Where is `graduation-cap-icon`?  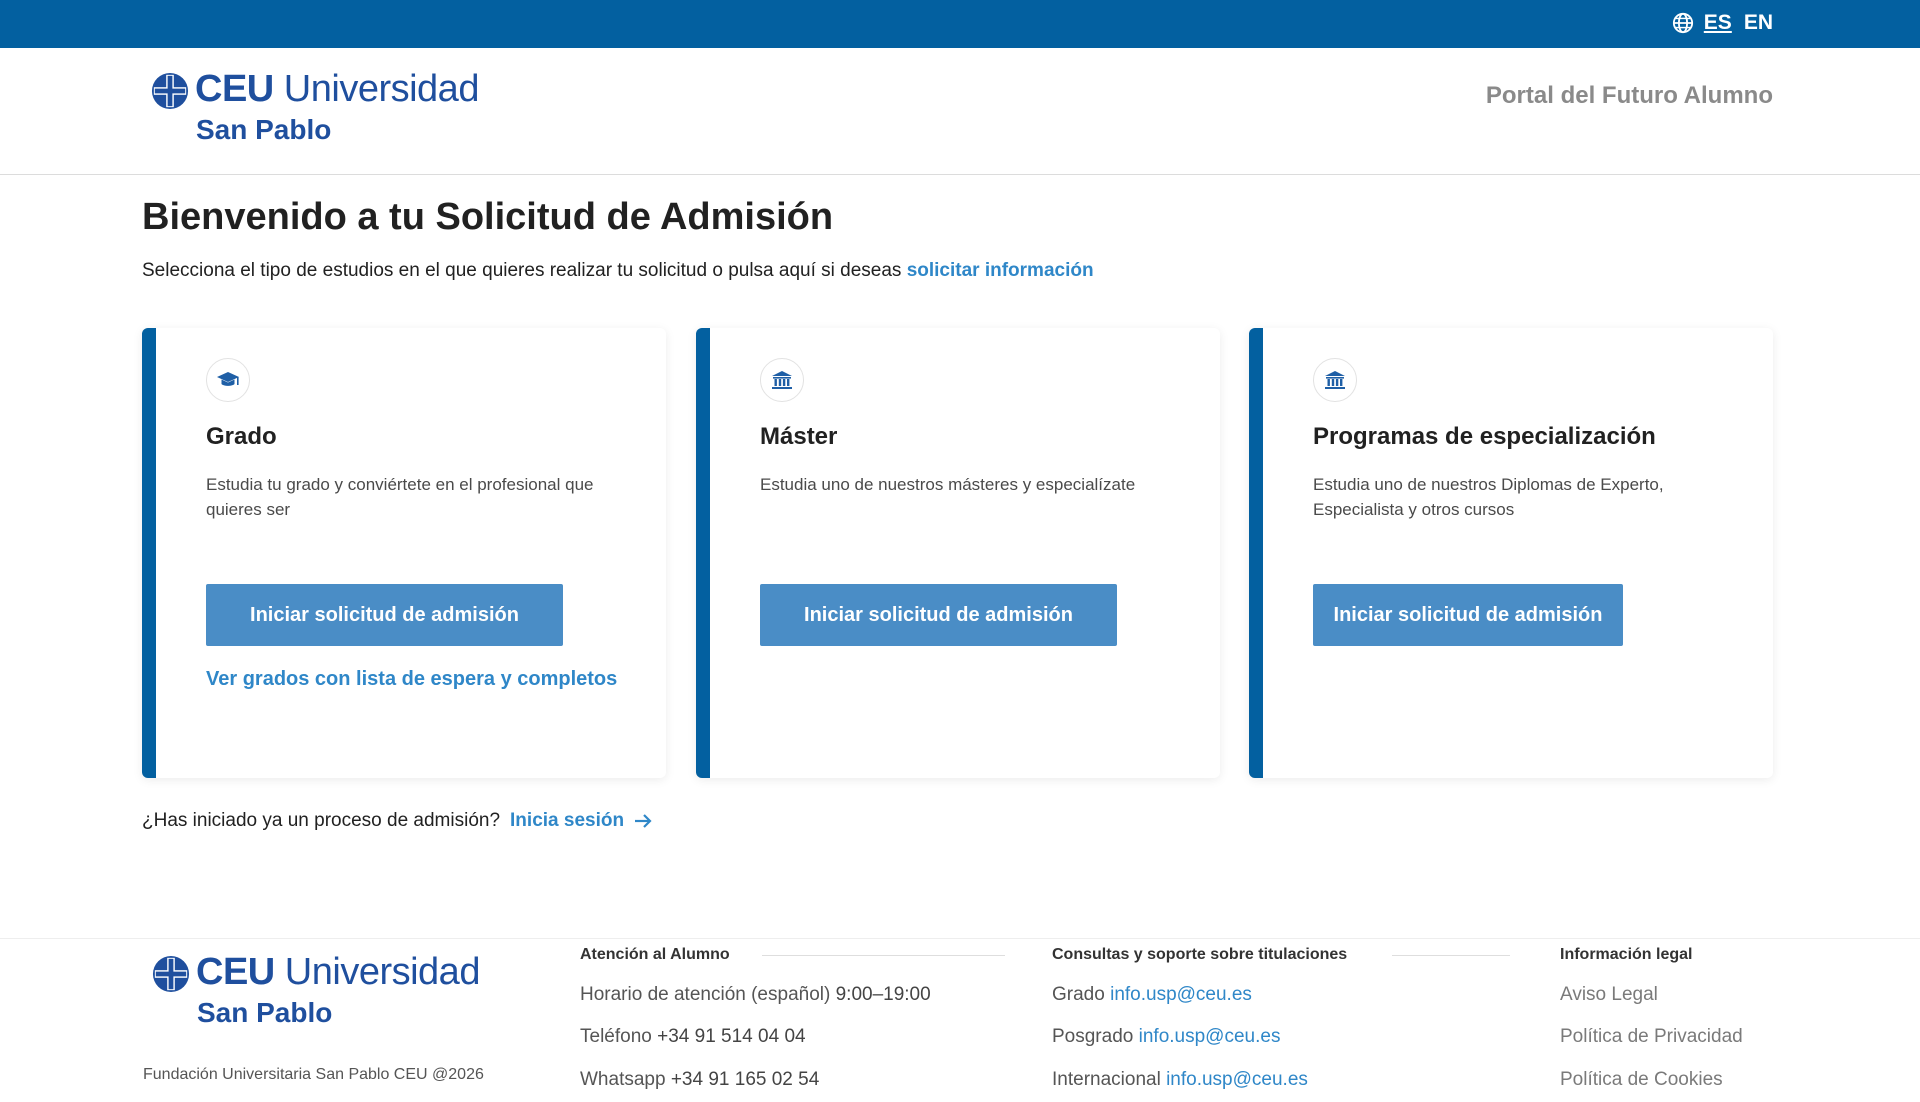
graduation-cap-icon is located at coordinates (228, 380).